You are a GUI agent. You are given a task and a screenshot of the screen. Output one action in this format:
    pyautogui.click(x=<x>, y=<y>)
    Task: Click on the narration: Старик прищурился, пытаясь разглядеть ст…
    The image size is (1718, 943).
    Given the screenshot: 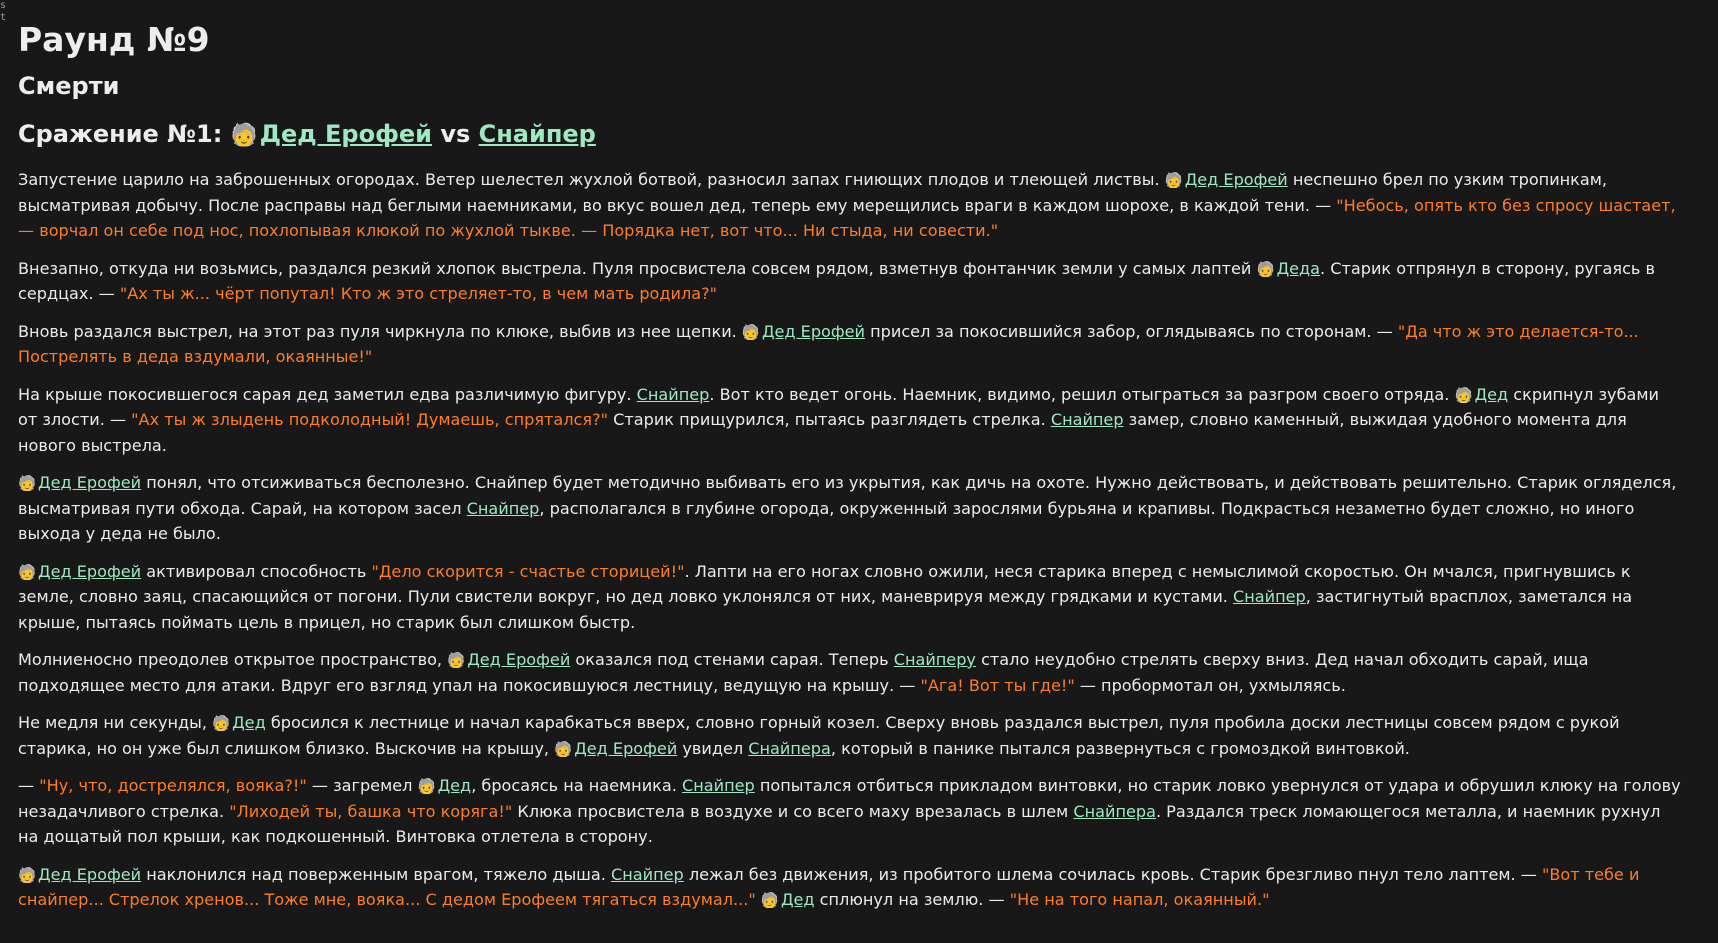 What is the action you would take?
    pyautogui.click(x=829, y=419)
    